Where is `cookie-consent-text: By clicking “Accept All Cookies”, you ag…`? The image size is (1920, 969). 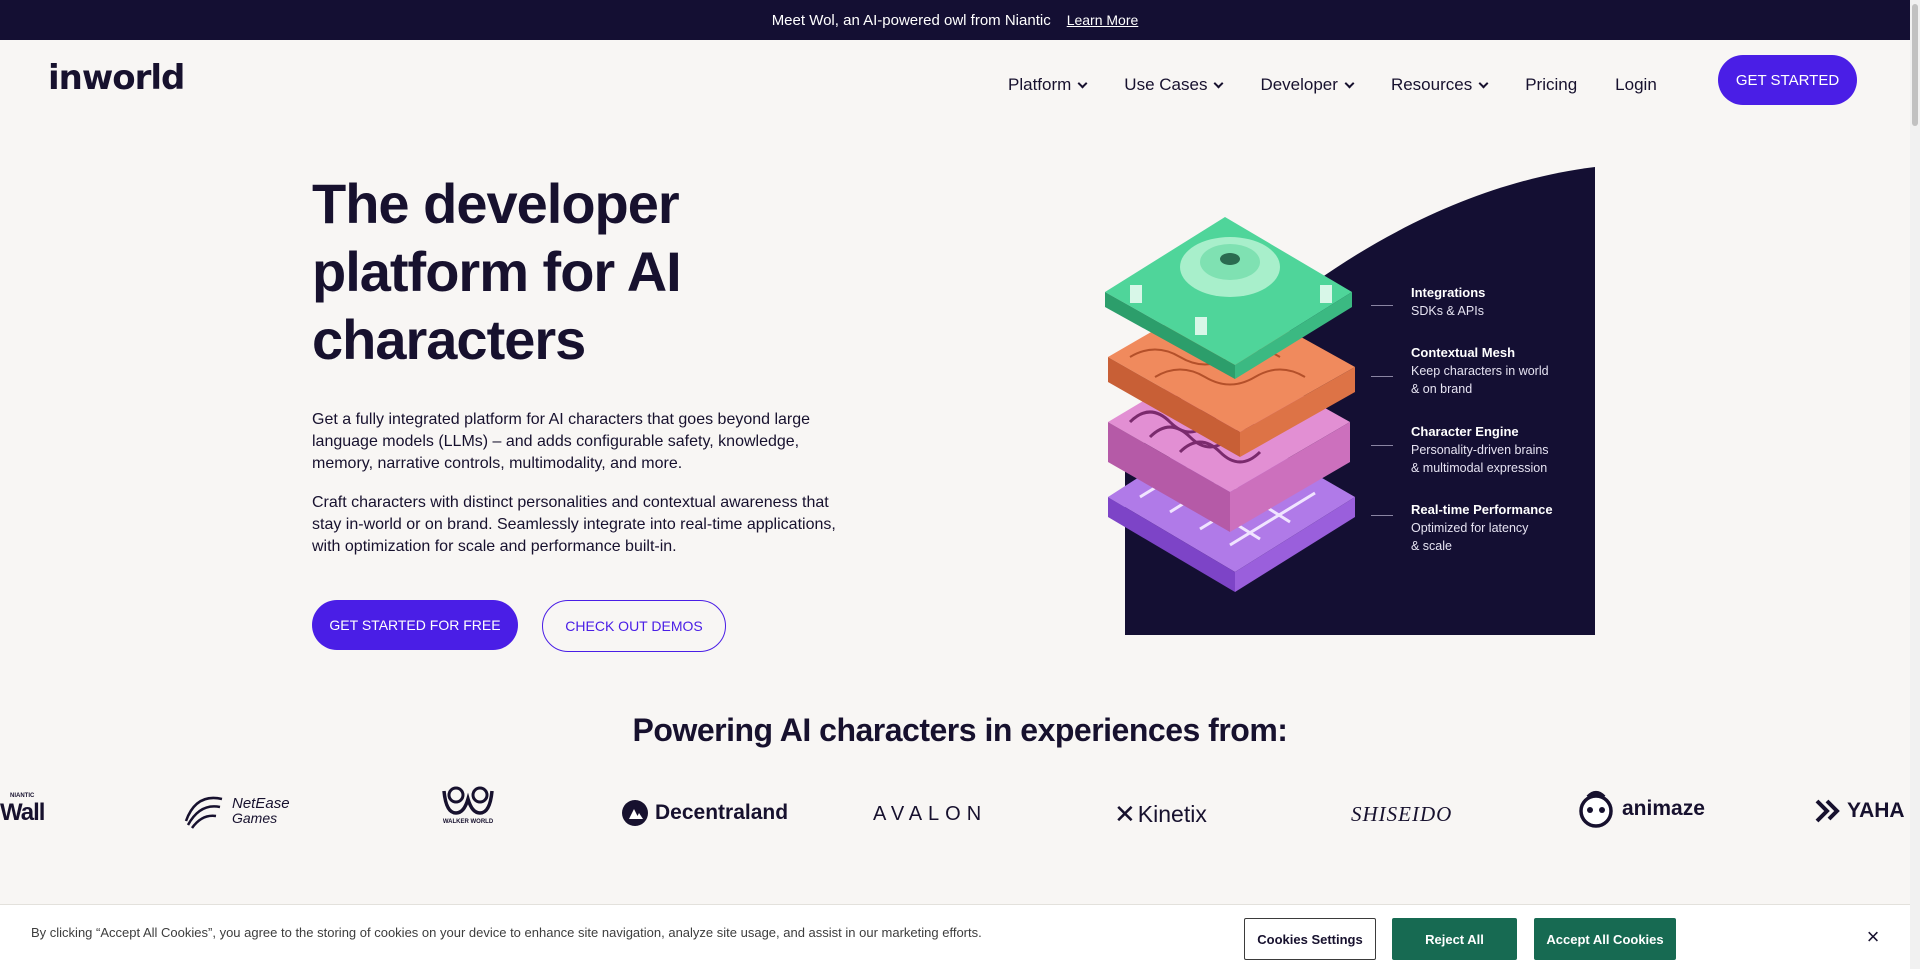
cookie-consent-text: By clicking “Accept All Cookies”, you ag… is located at coordinates (506, 932).